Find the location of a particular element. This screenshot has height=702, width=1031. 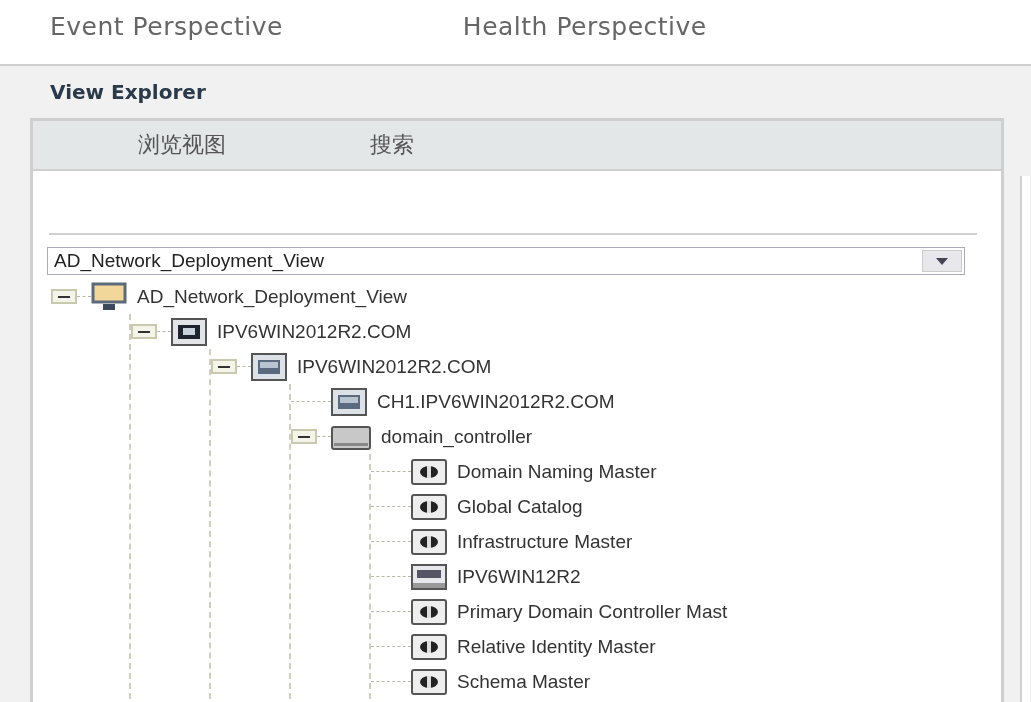

tree-item: AD_Network_Deployment_View is located at coordinates (272, 296).